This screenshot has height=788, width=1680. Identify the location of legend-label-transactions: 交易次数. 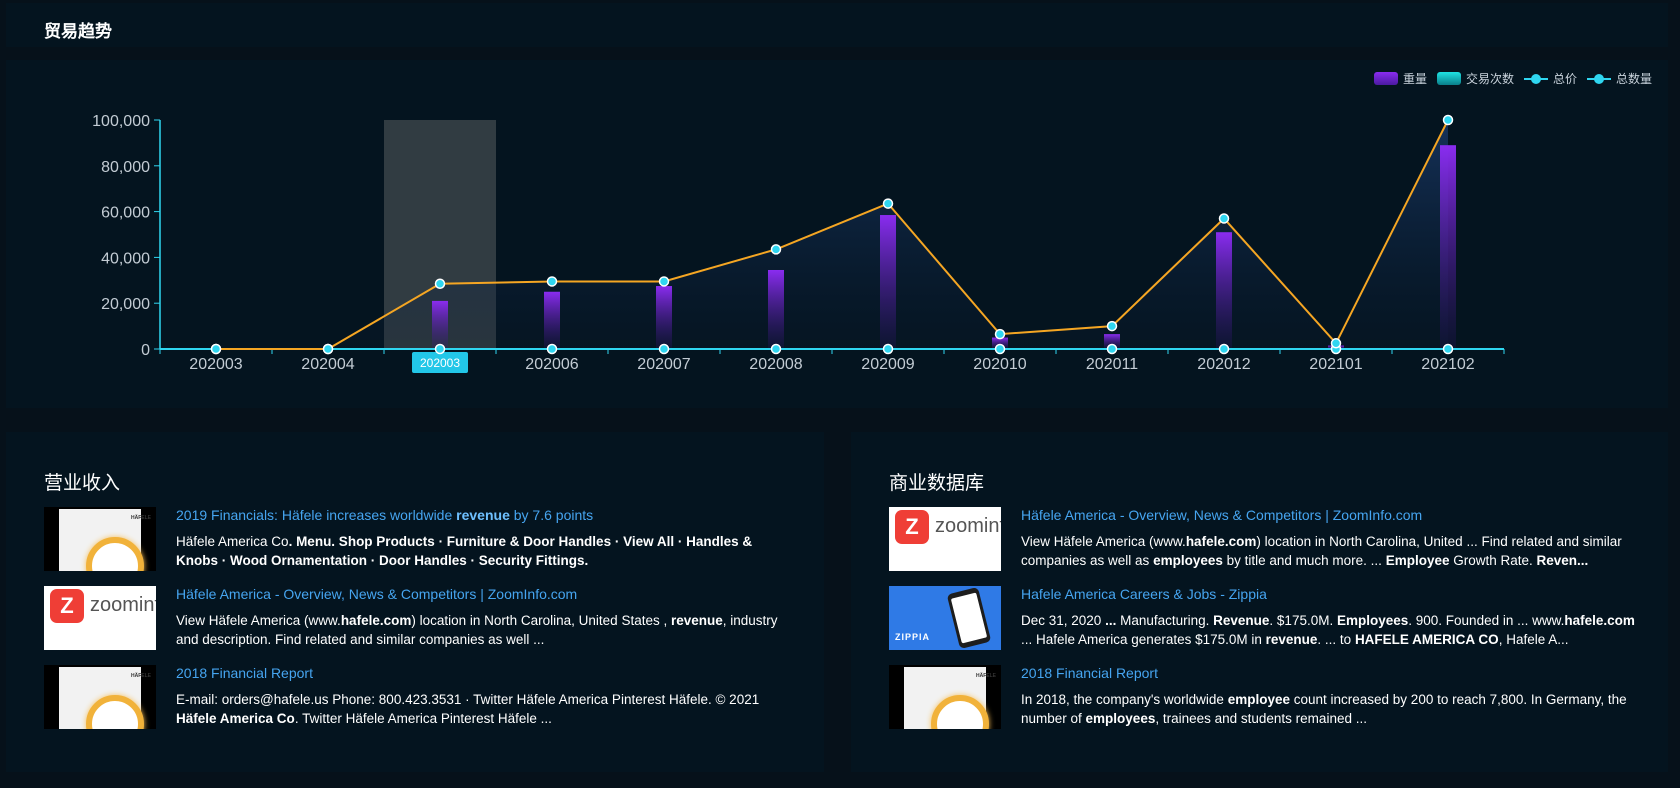
(1489, 79).